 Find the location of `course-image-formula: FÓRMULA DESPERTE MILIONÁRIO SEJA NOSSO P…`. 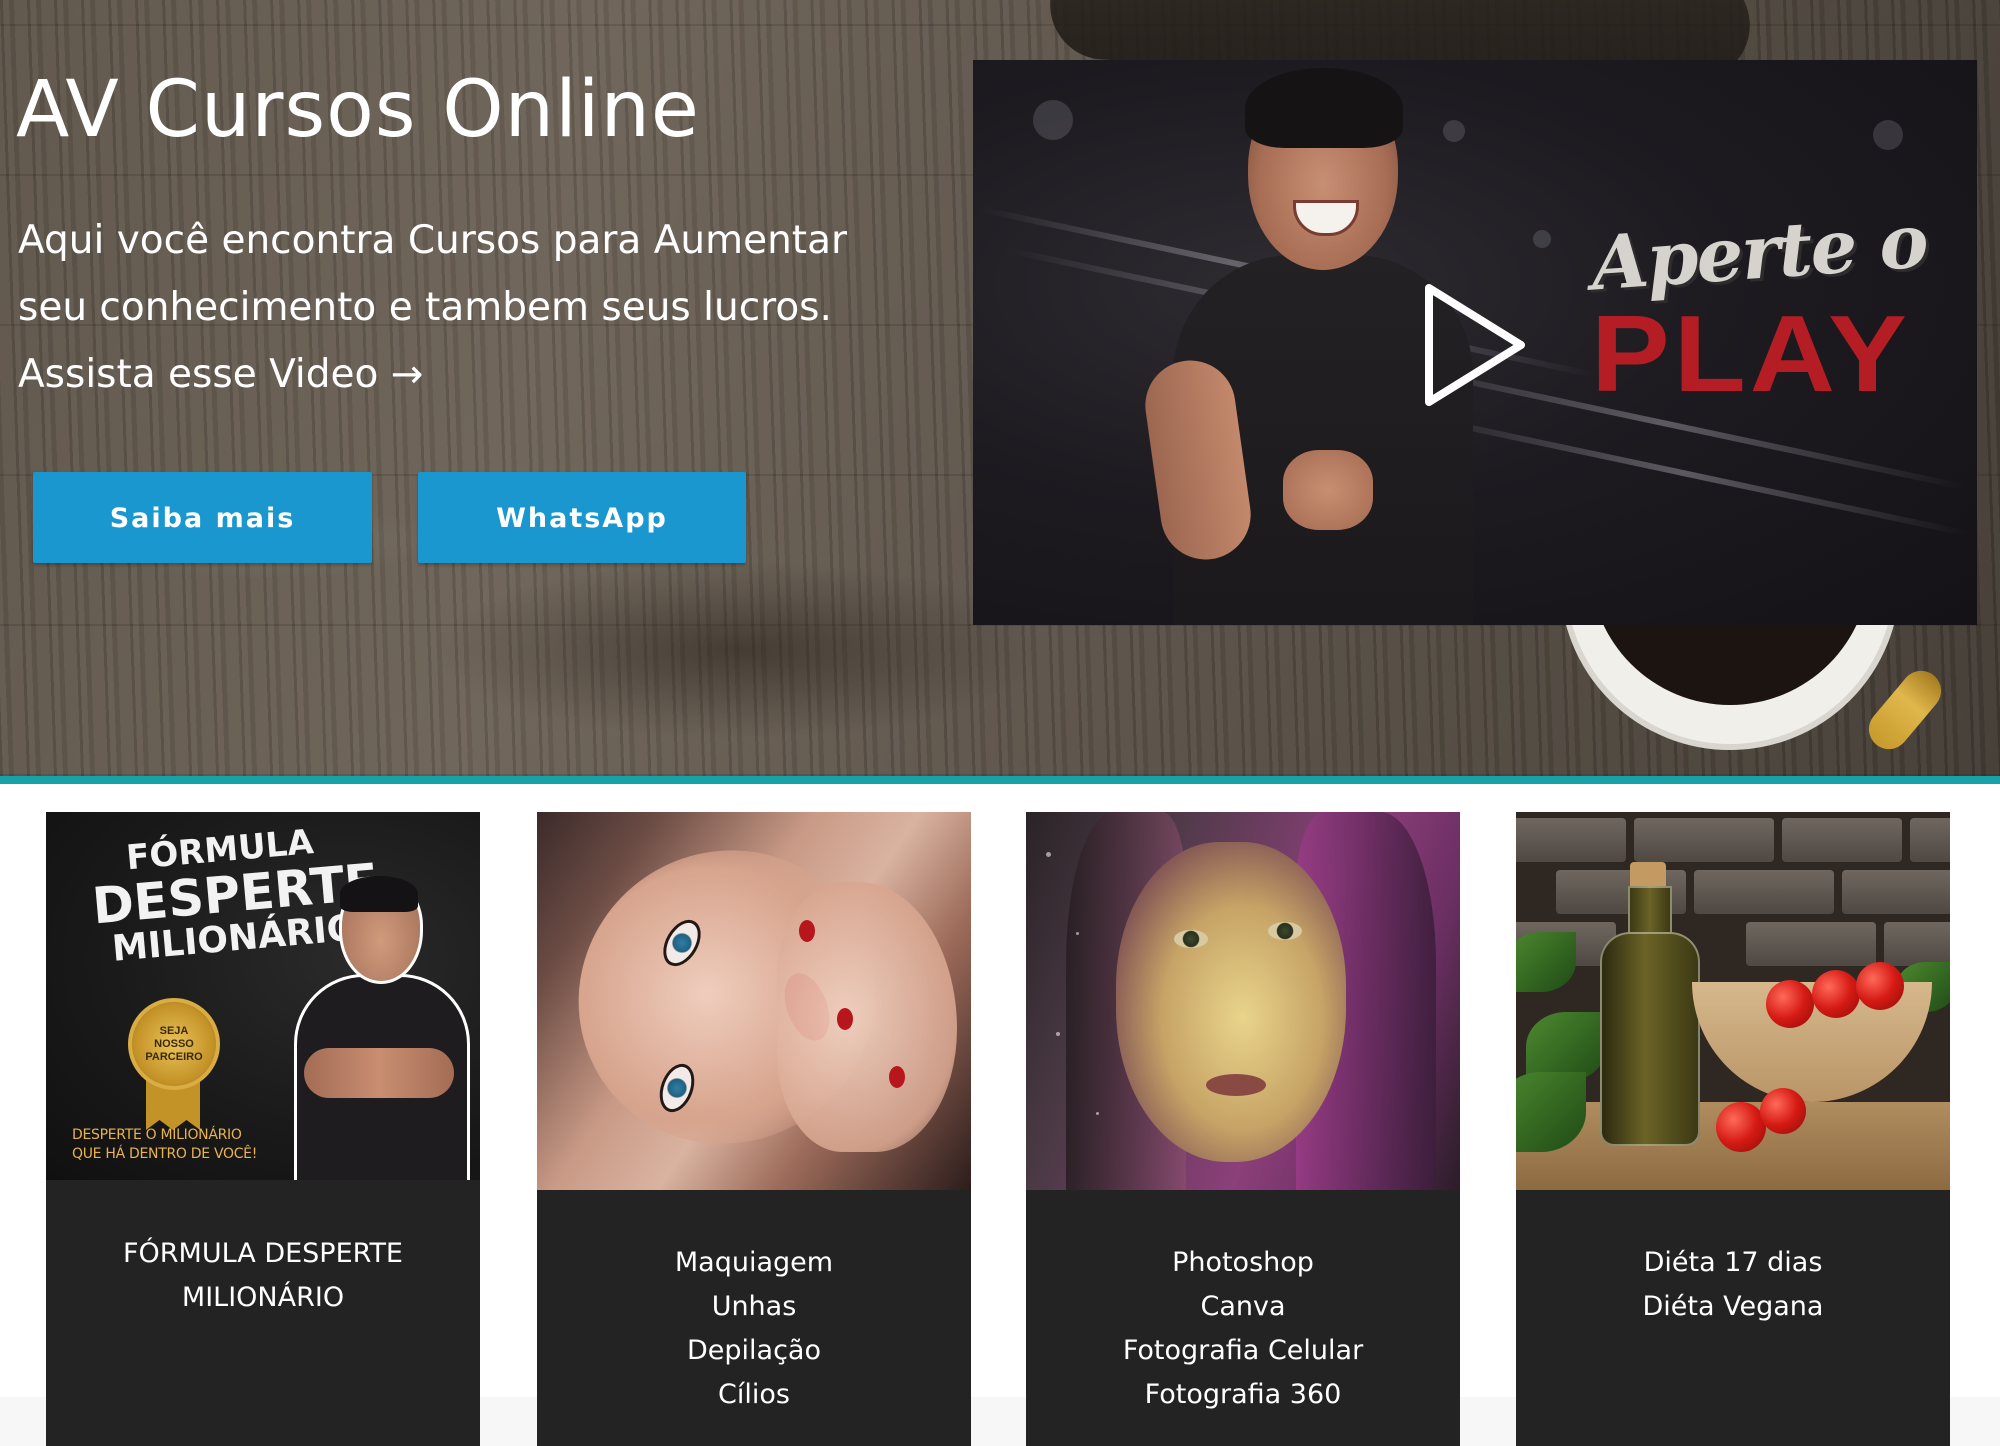

course-image-formula: FÓRMULA DESPERTE MILIONÁRIO SEJA NOSSO P… is located at coordinates (263, 996).